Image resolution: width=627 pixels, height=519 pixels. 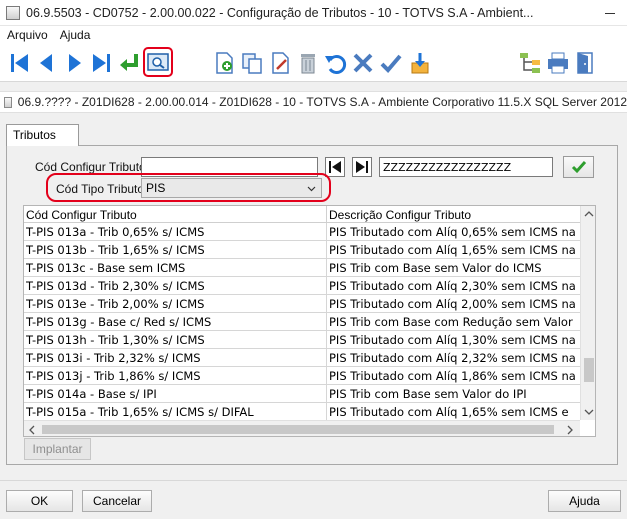 What do you see at coordinates (311, 189) in the screenshot?
I see `chevron-down-icon` at bounding box center [311, 189].